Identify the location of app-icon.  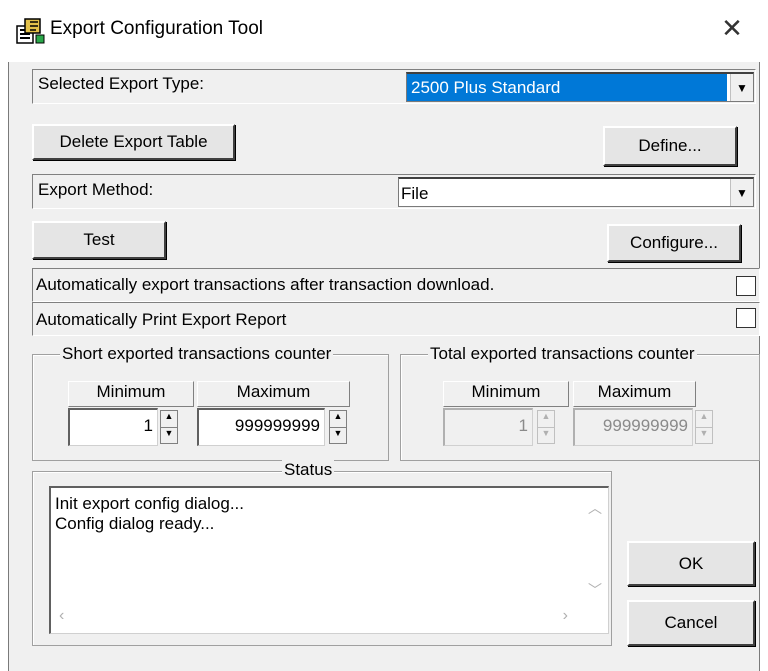
(30, 31).